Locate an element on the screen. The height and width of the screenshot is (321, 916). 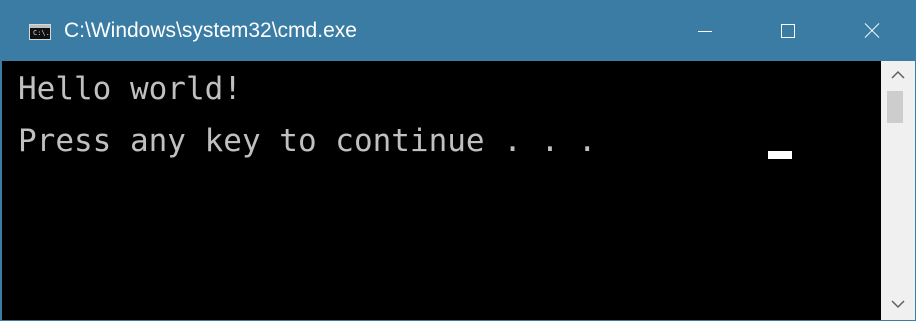
cmd-icon-label: C:\. is located at coordinates (41, 33).